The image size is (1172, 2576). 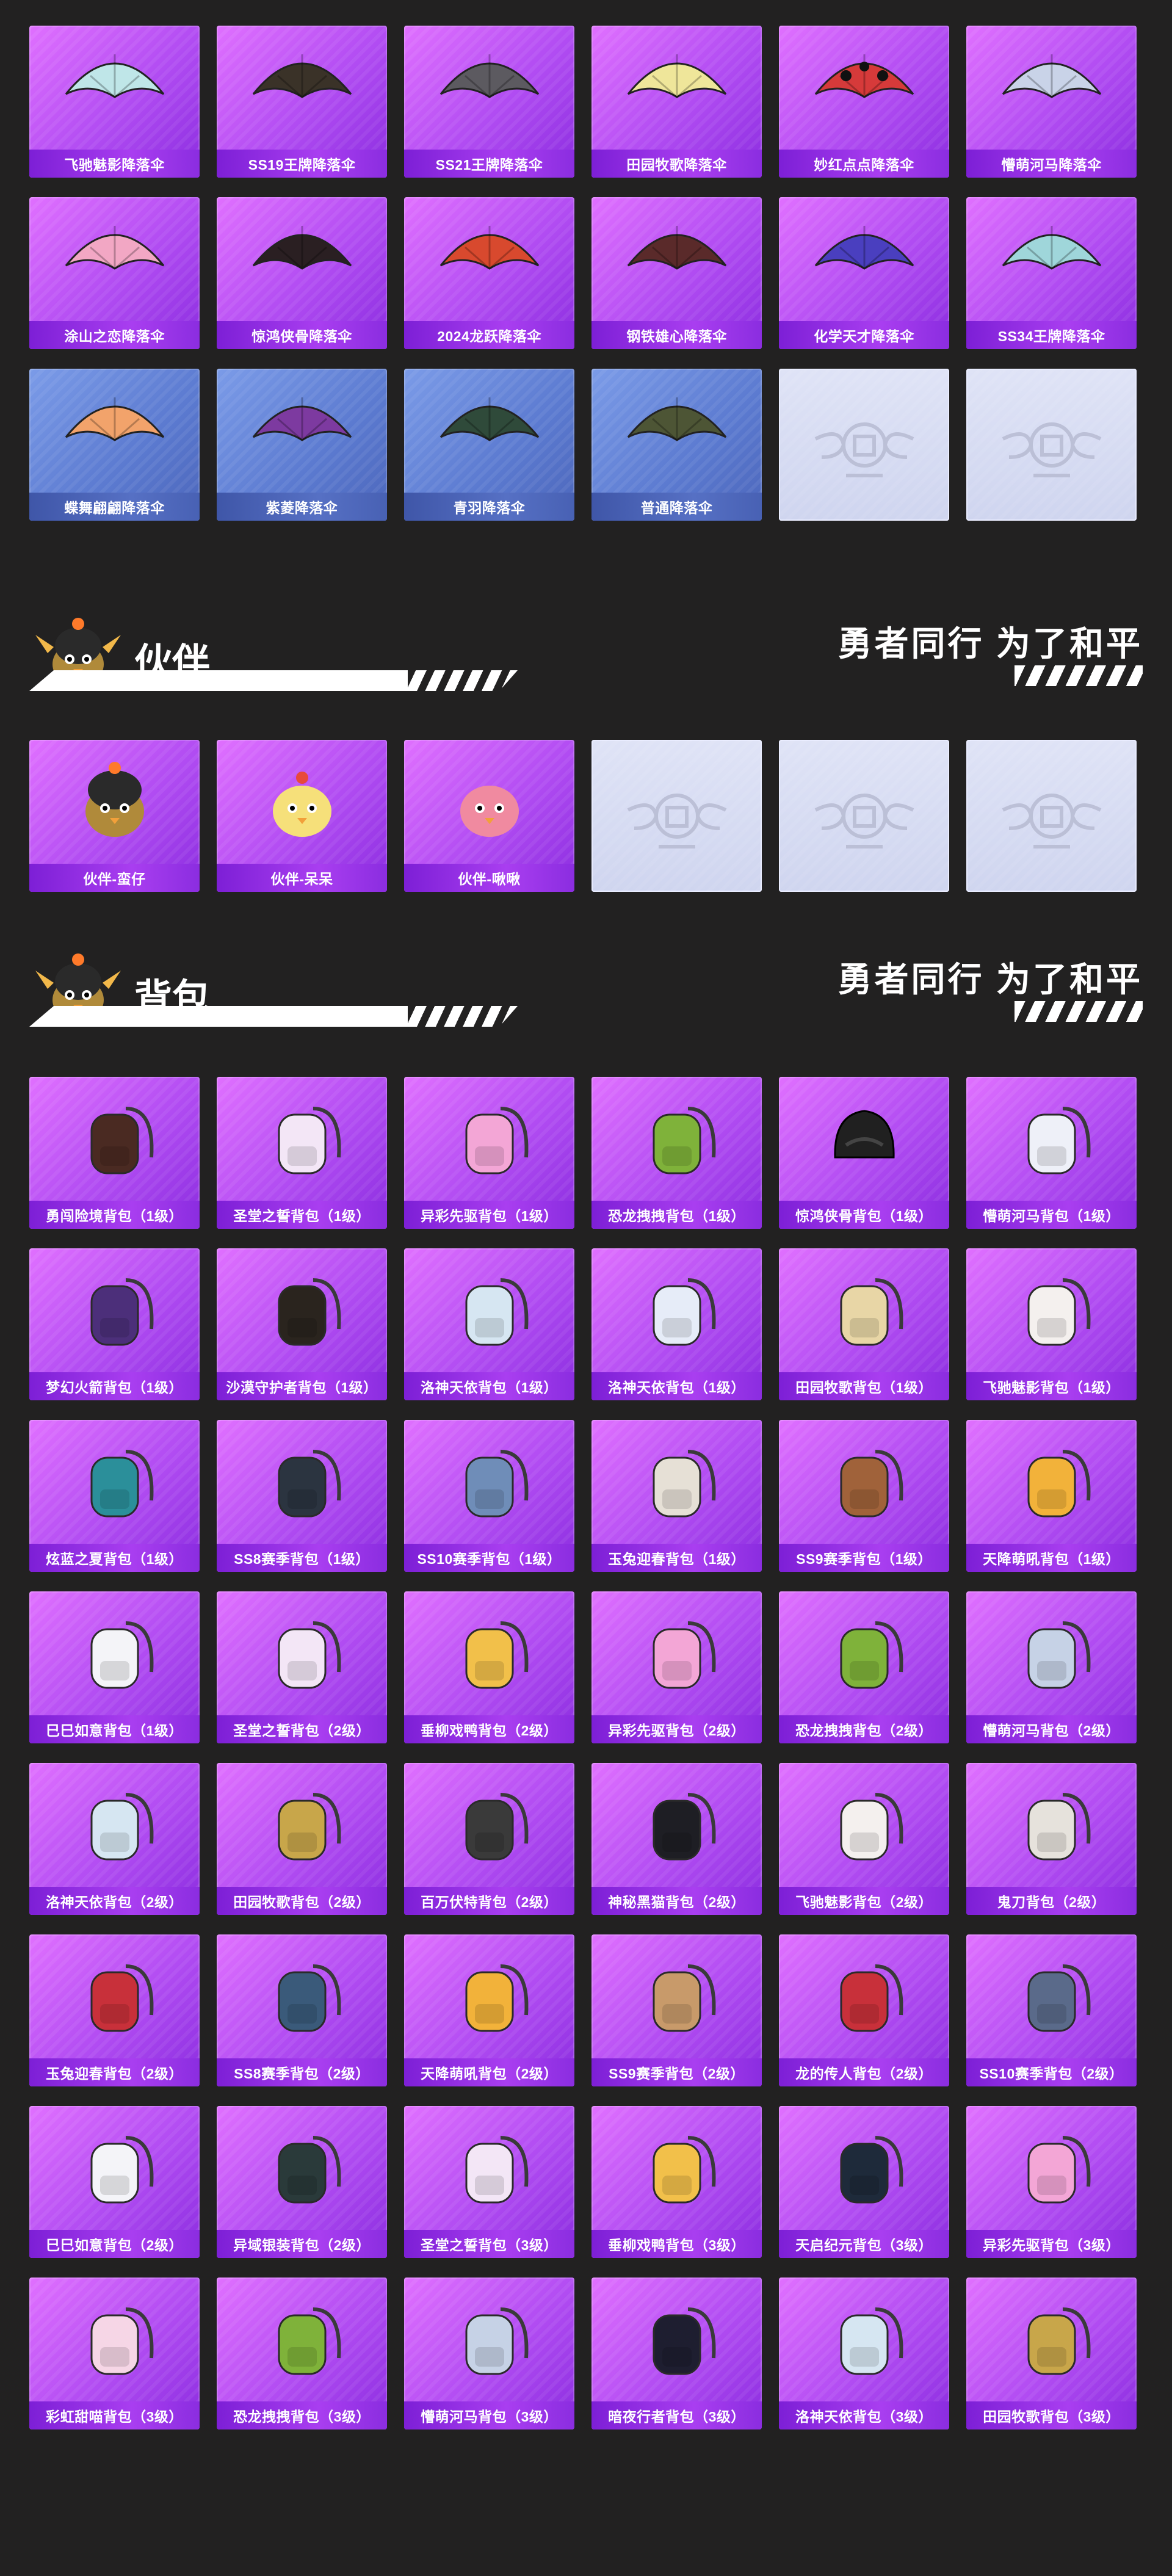 I want to click on backpack-card: 玉兔迎春背包（1级）, so click(x=676, y=1496).